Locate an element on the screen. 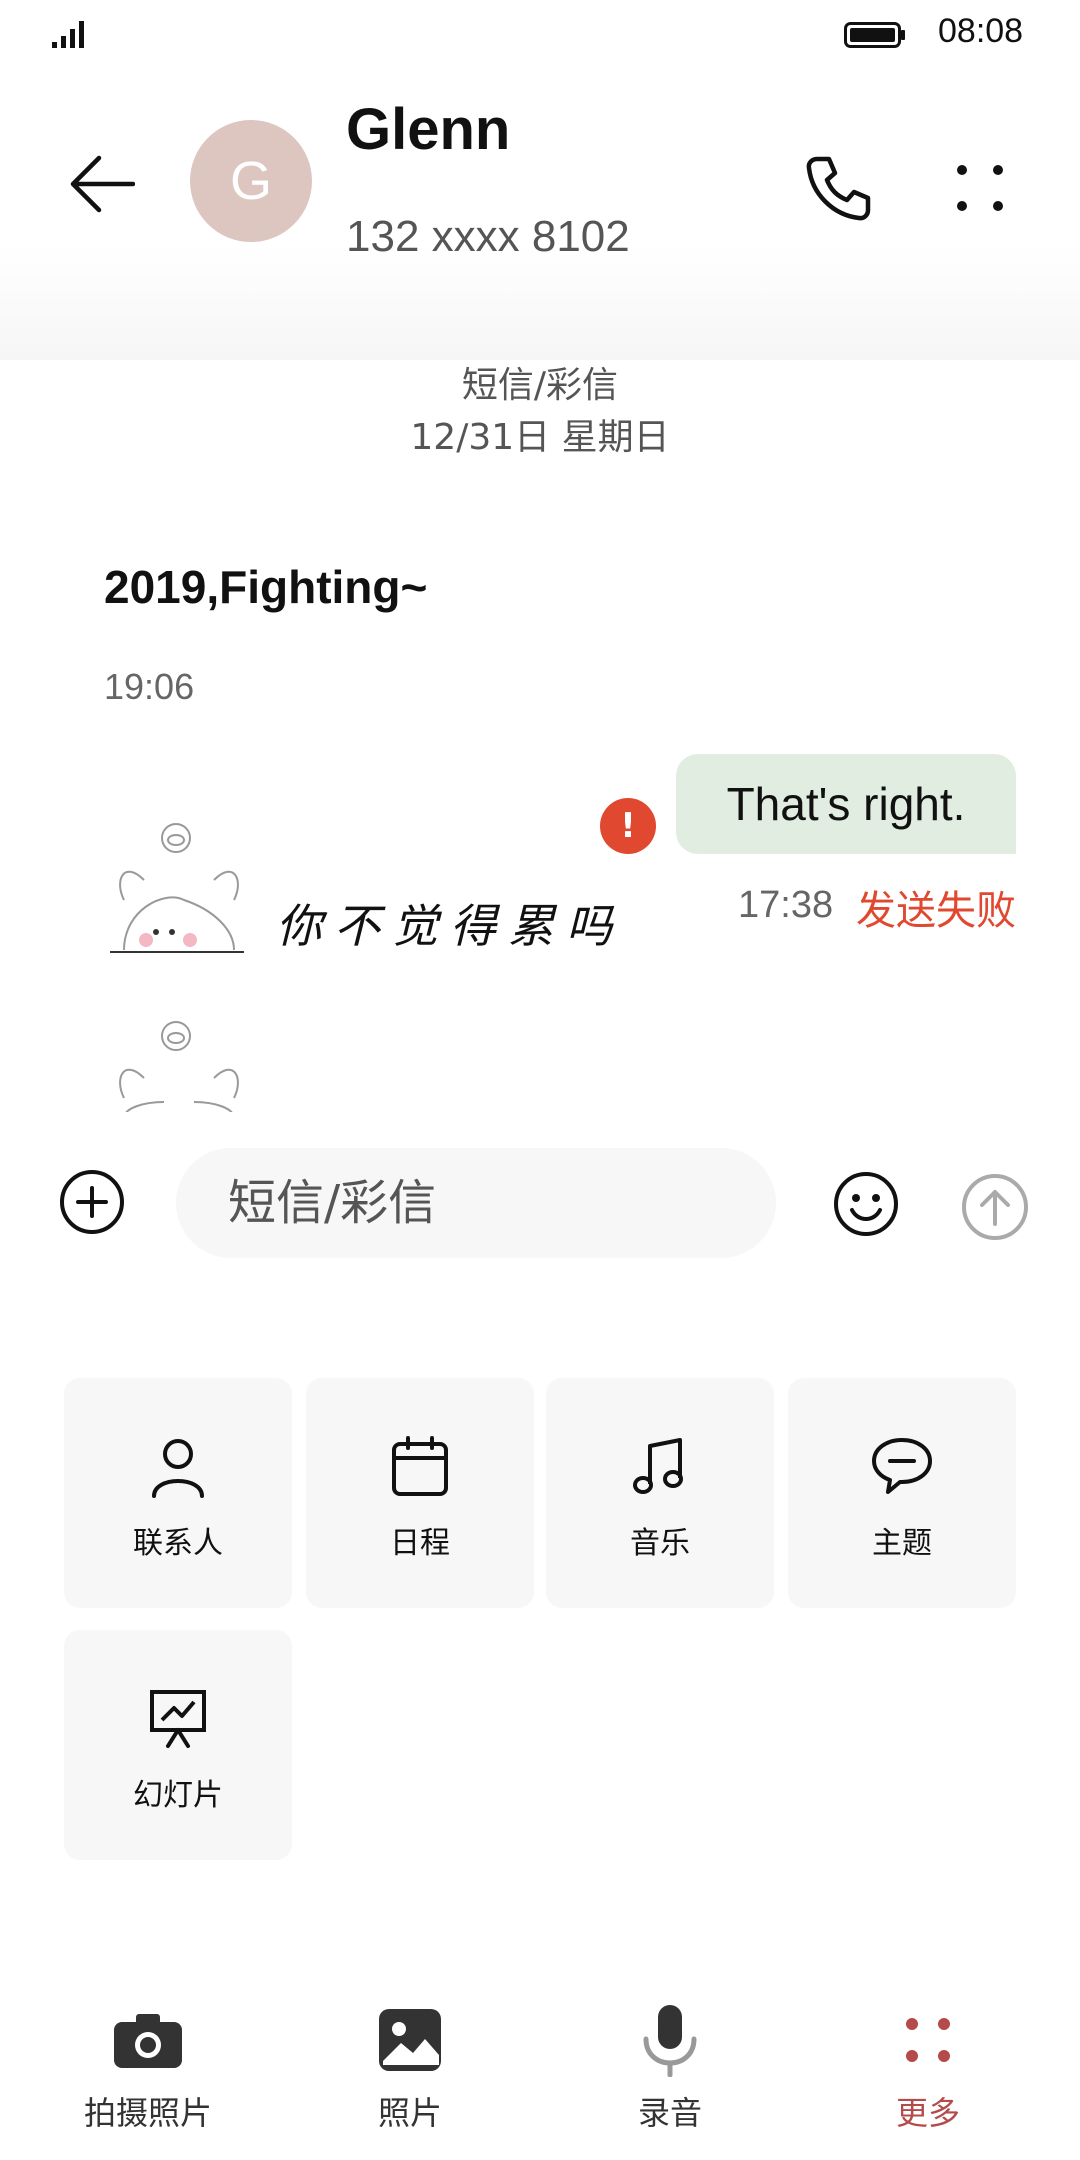  signal-strength-icon is located at coordinates (68, 34).